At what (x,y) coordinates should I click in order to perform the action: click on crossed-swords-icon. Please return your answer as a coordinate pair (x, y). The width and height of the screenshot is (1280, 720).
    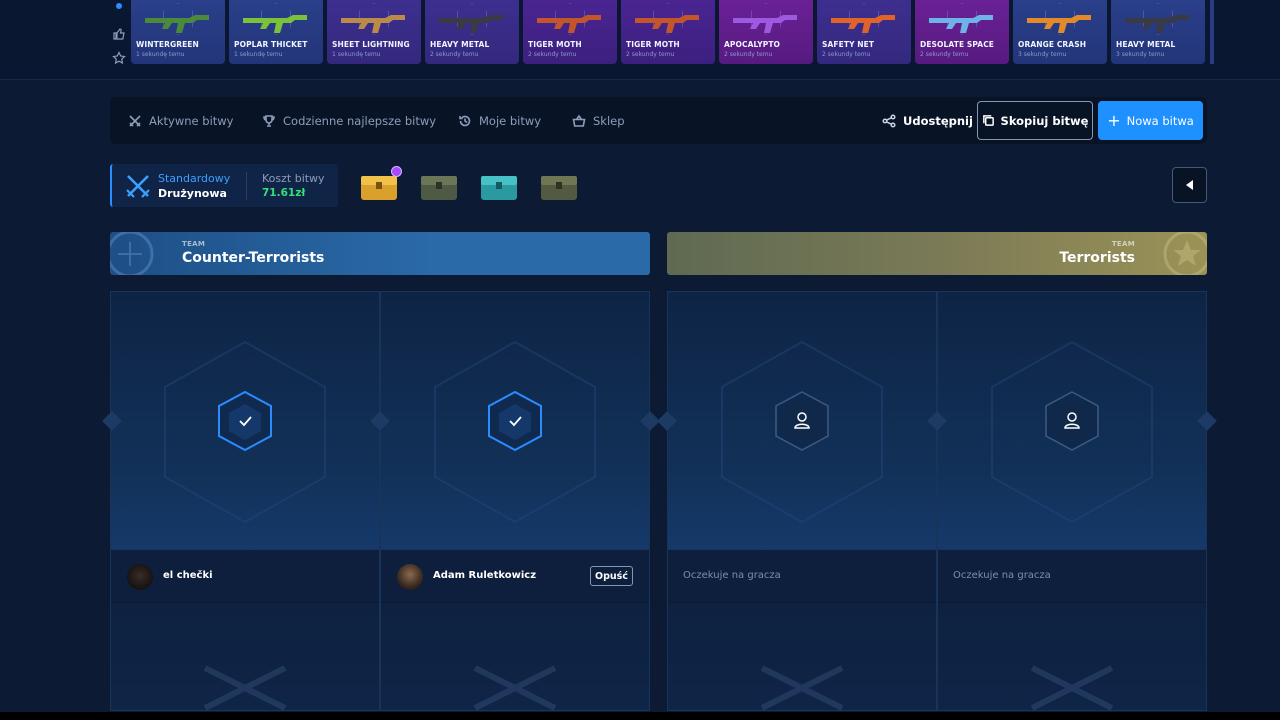
    Looking at the image, I should click on (138, 186).